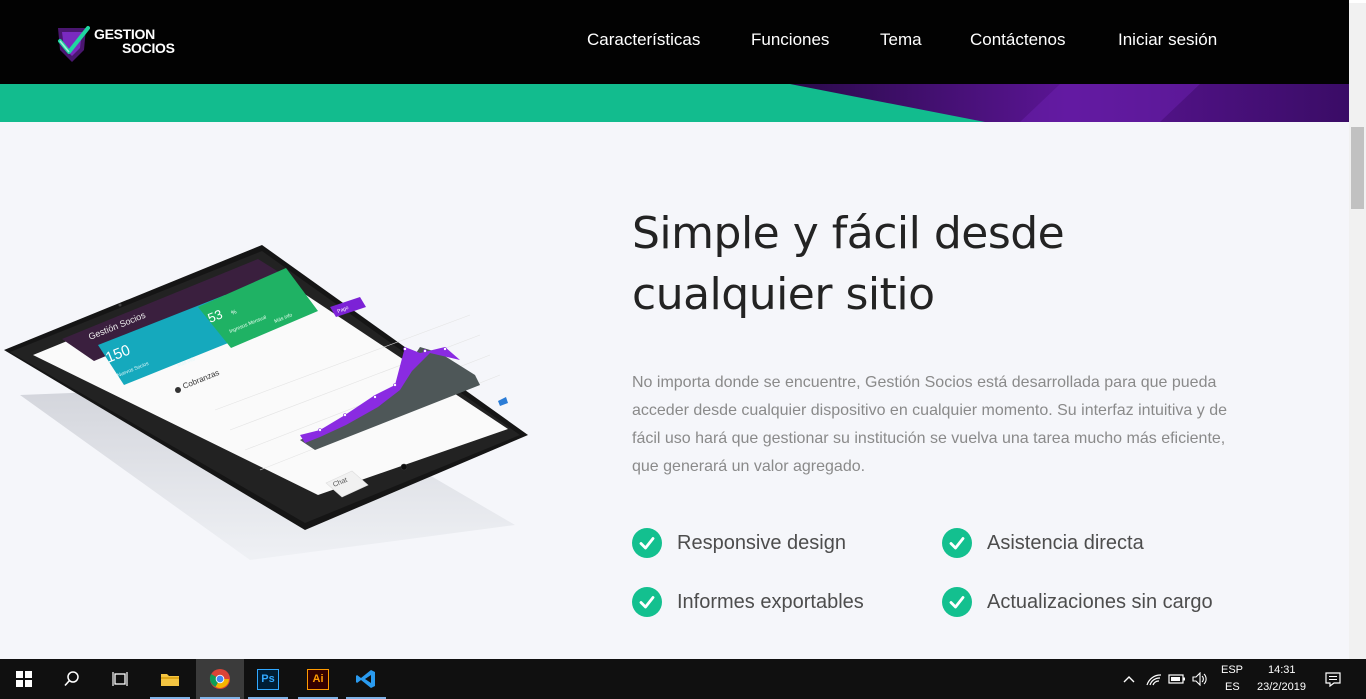  I want to click on battery-icon, so click(1177, 679).